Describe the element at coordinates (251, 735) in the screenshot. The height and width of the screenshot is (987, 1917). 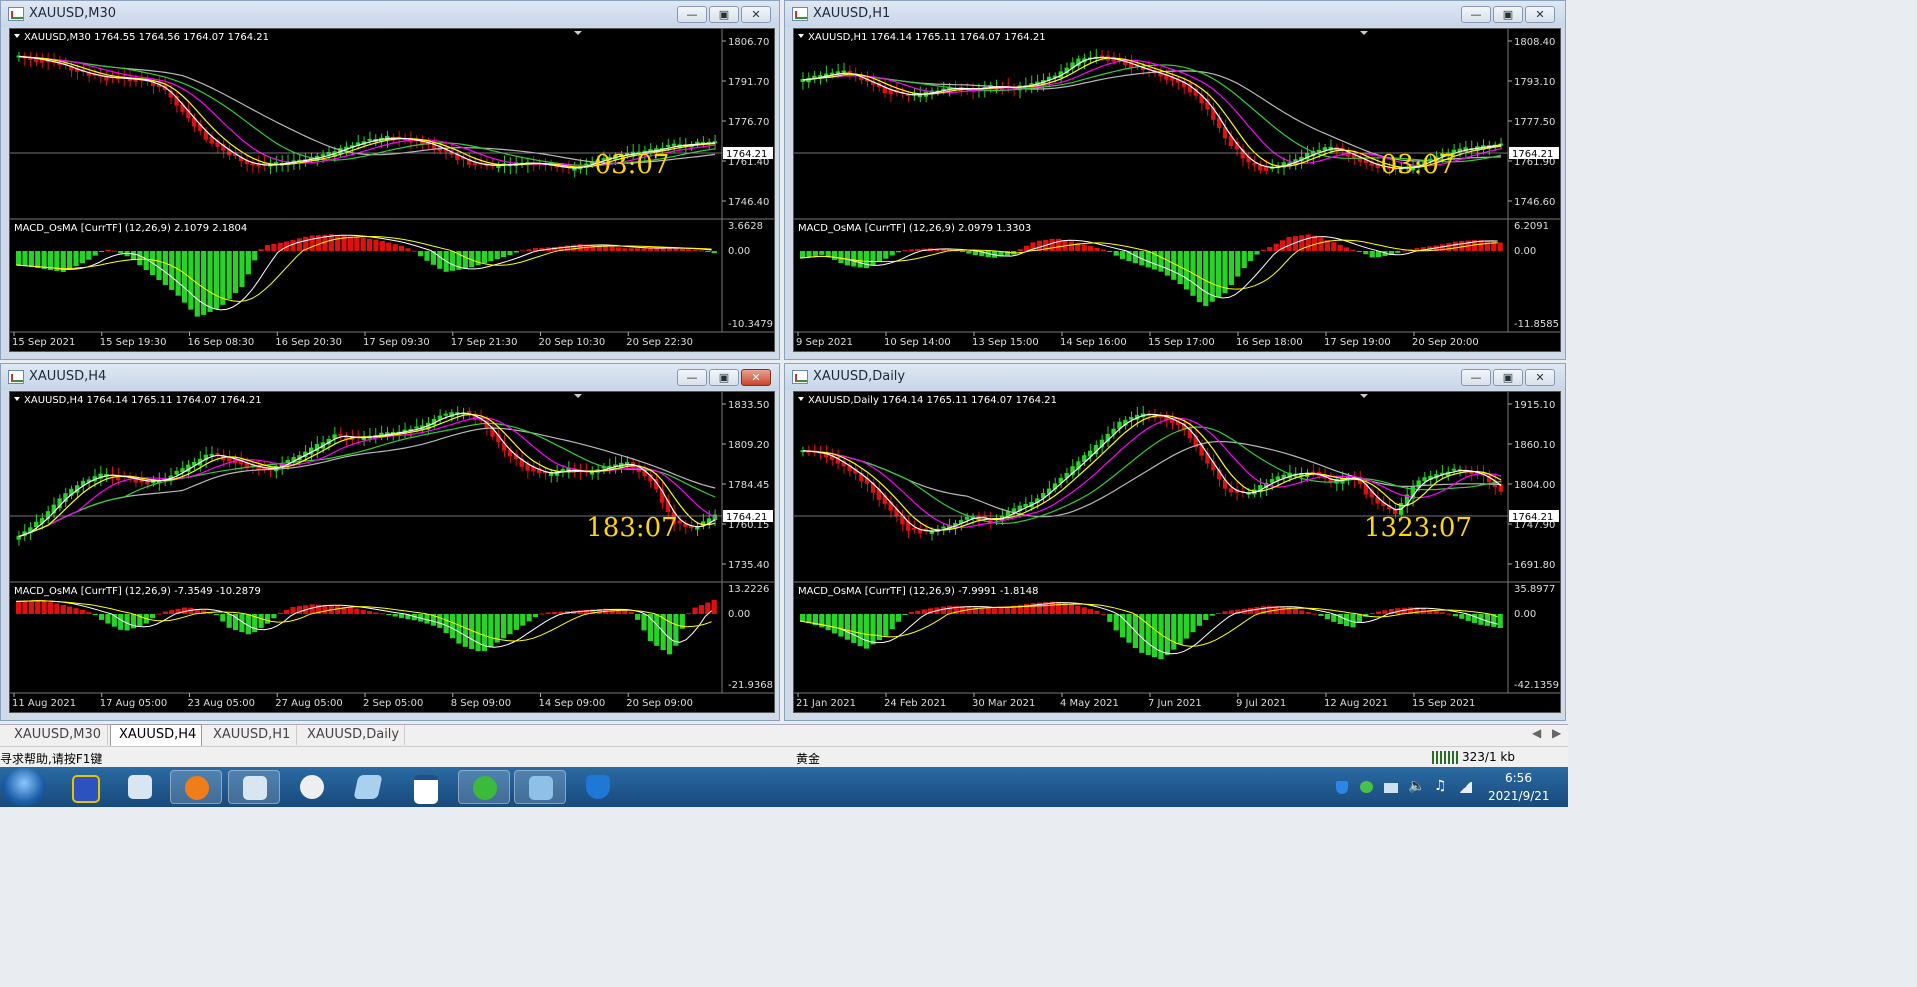
I see `tab-xauusd-h1: XAUUSD,H1` at that location.